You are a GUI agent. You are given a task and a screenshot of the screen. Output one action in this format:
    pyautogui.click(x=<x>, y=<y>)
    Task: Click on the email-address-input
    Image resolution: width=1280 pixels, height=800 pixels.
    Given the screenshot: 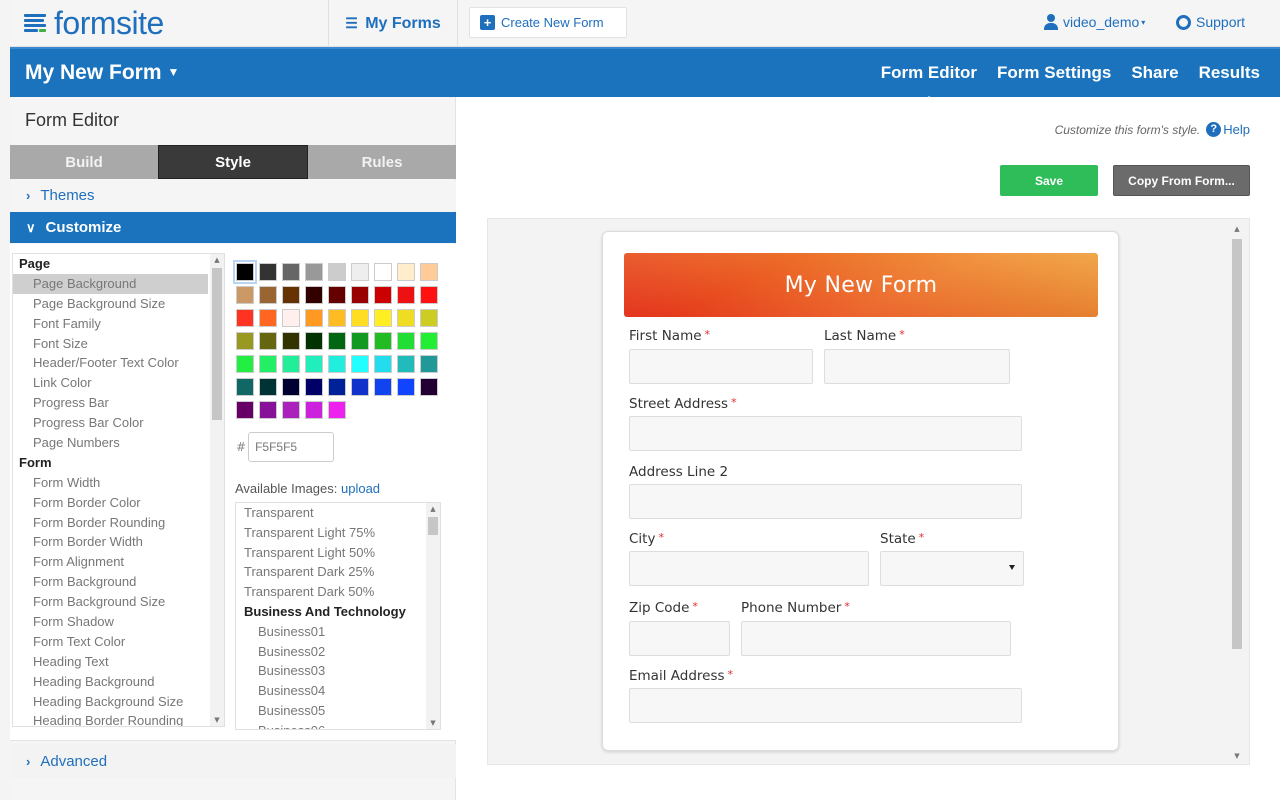 What is the action you would take?
    pyautogui.click(x=825, y=705)
    